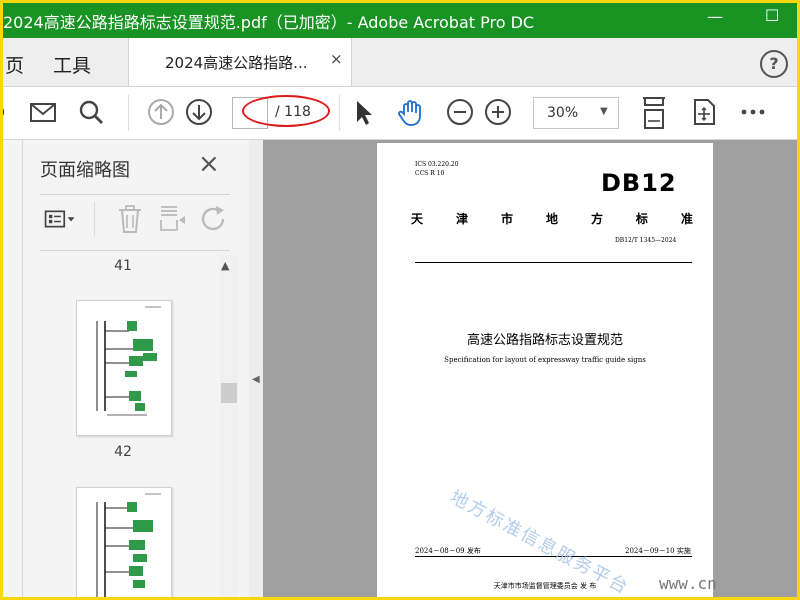  I want to click on zoom-value: 30%, so click(563, 113).